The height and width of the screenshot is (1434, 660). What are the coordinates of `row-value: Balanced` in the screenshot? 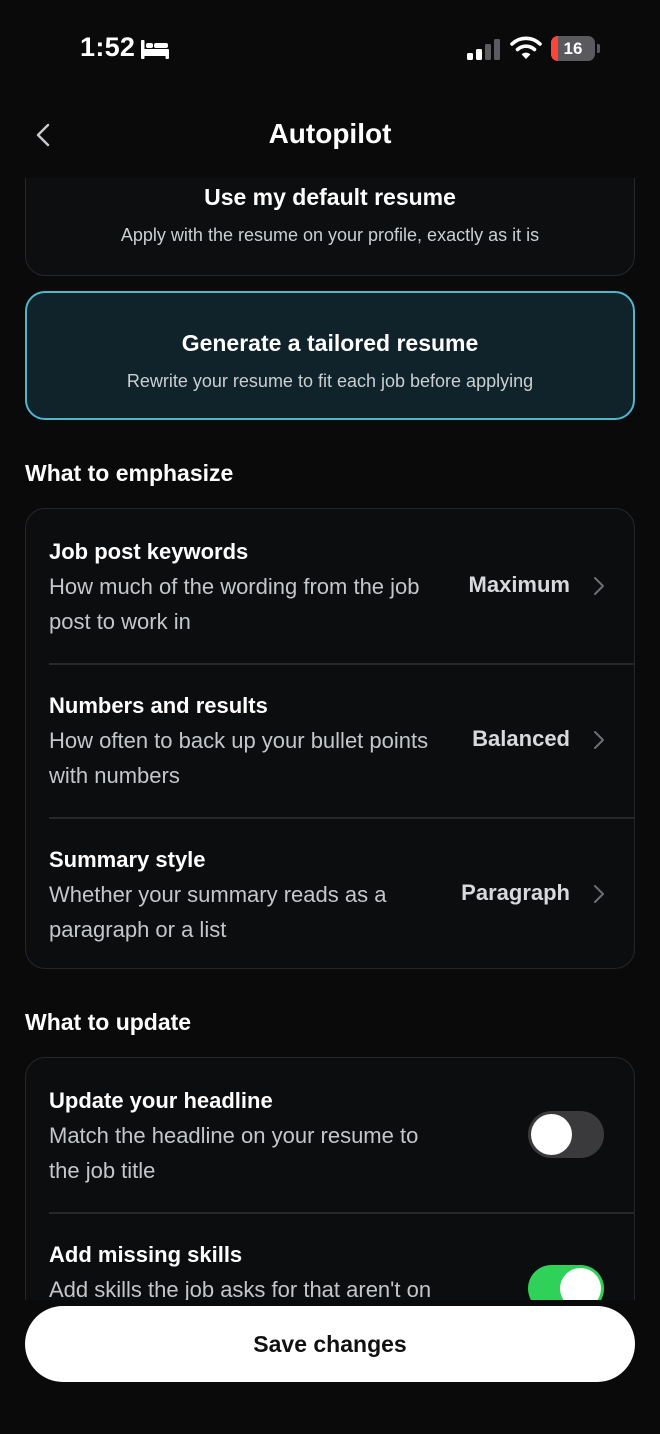 It's located at (521, 738).